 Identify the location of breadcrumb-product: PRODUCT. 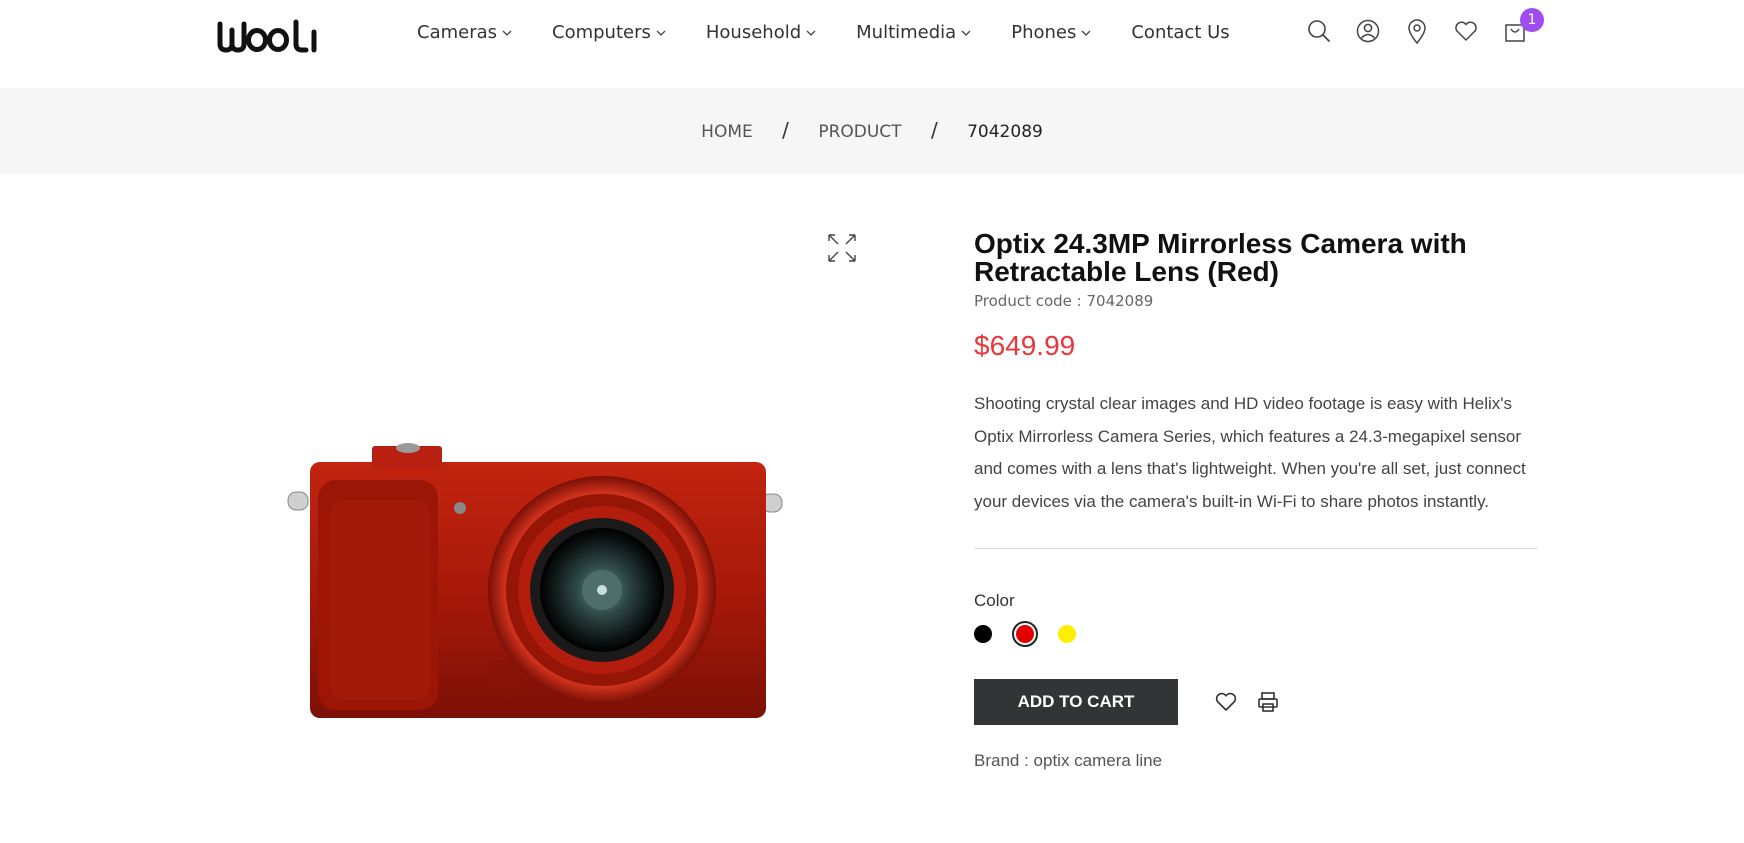
(859, 132).